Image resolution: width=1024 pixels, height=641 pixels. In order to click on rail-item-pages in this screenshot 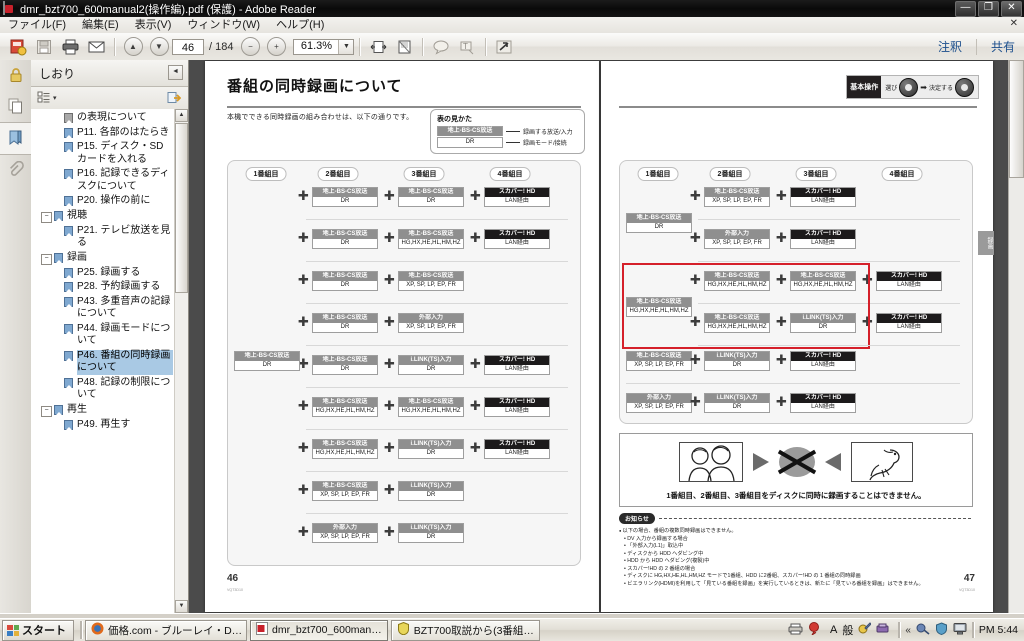, I will do `click(15, 106)`.